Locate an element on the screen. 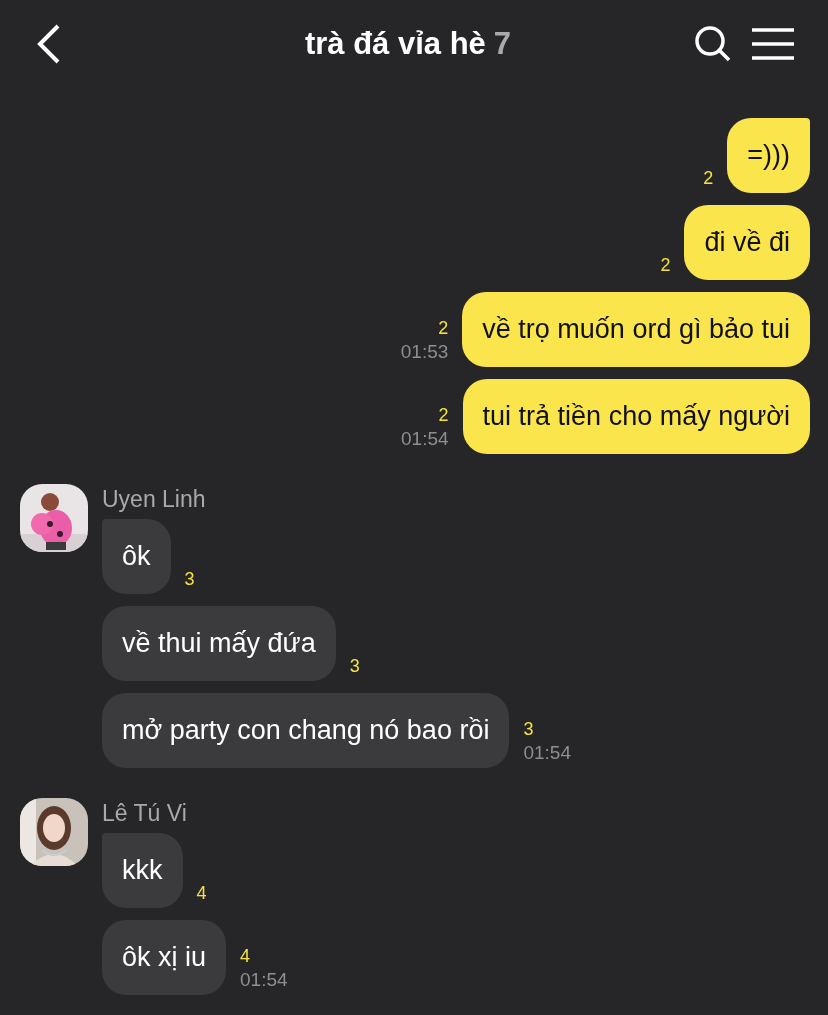 The height and width of the screenshot is (1015, 828). message-bubble: mở party con chang nó bao rồi is located at coordinates (306, 730).